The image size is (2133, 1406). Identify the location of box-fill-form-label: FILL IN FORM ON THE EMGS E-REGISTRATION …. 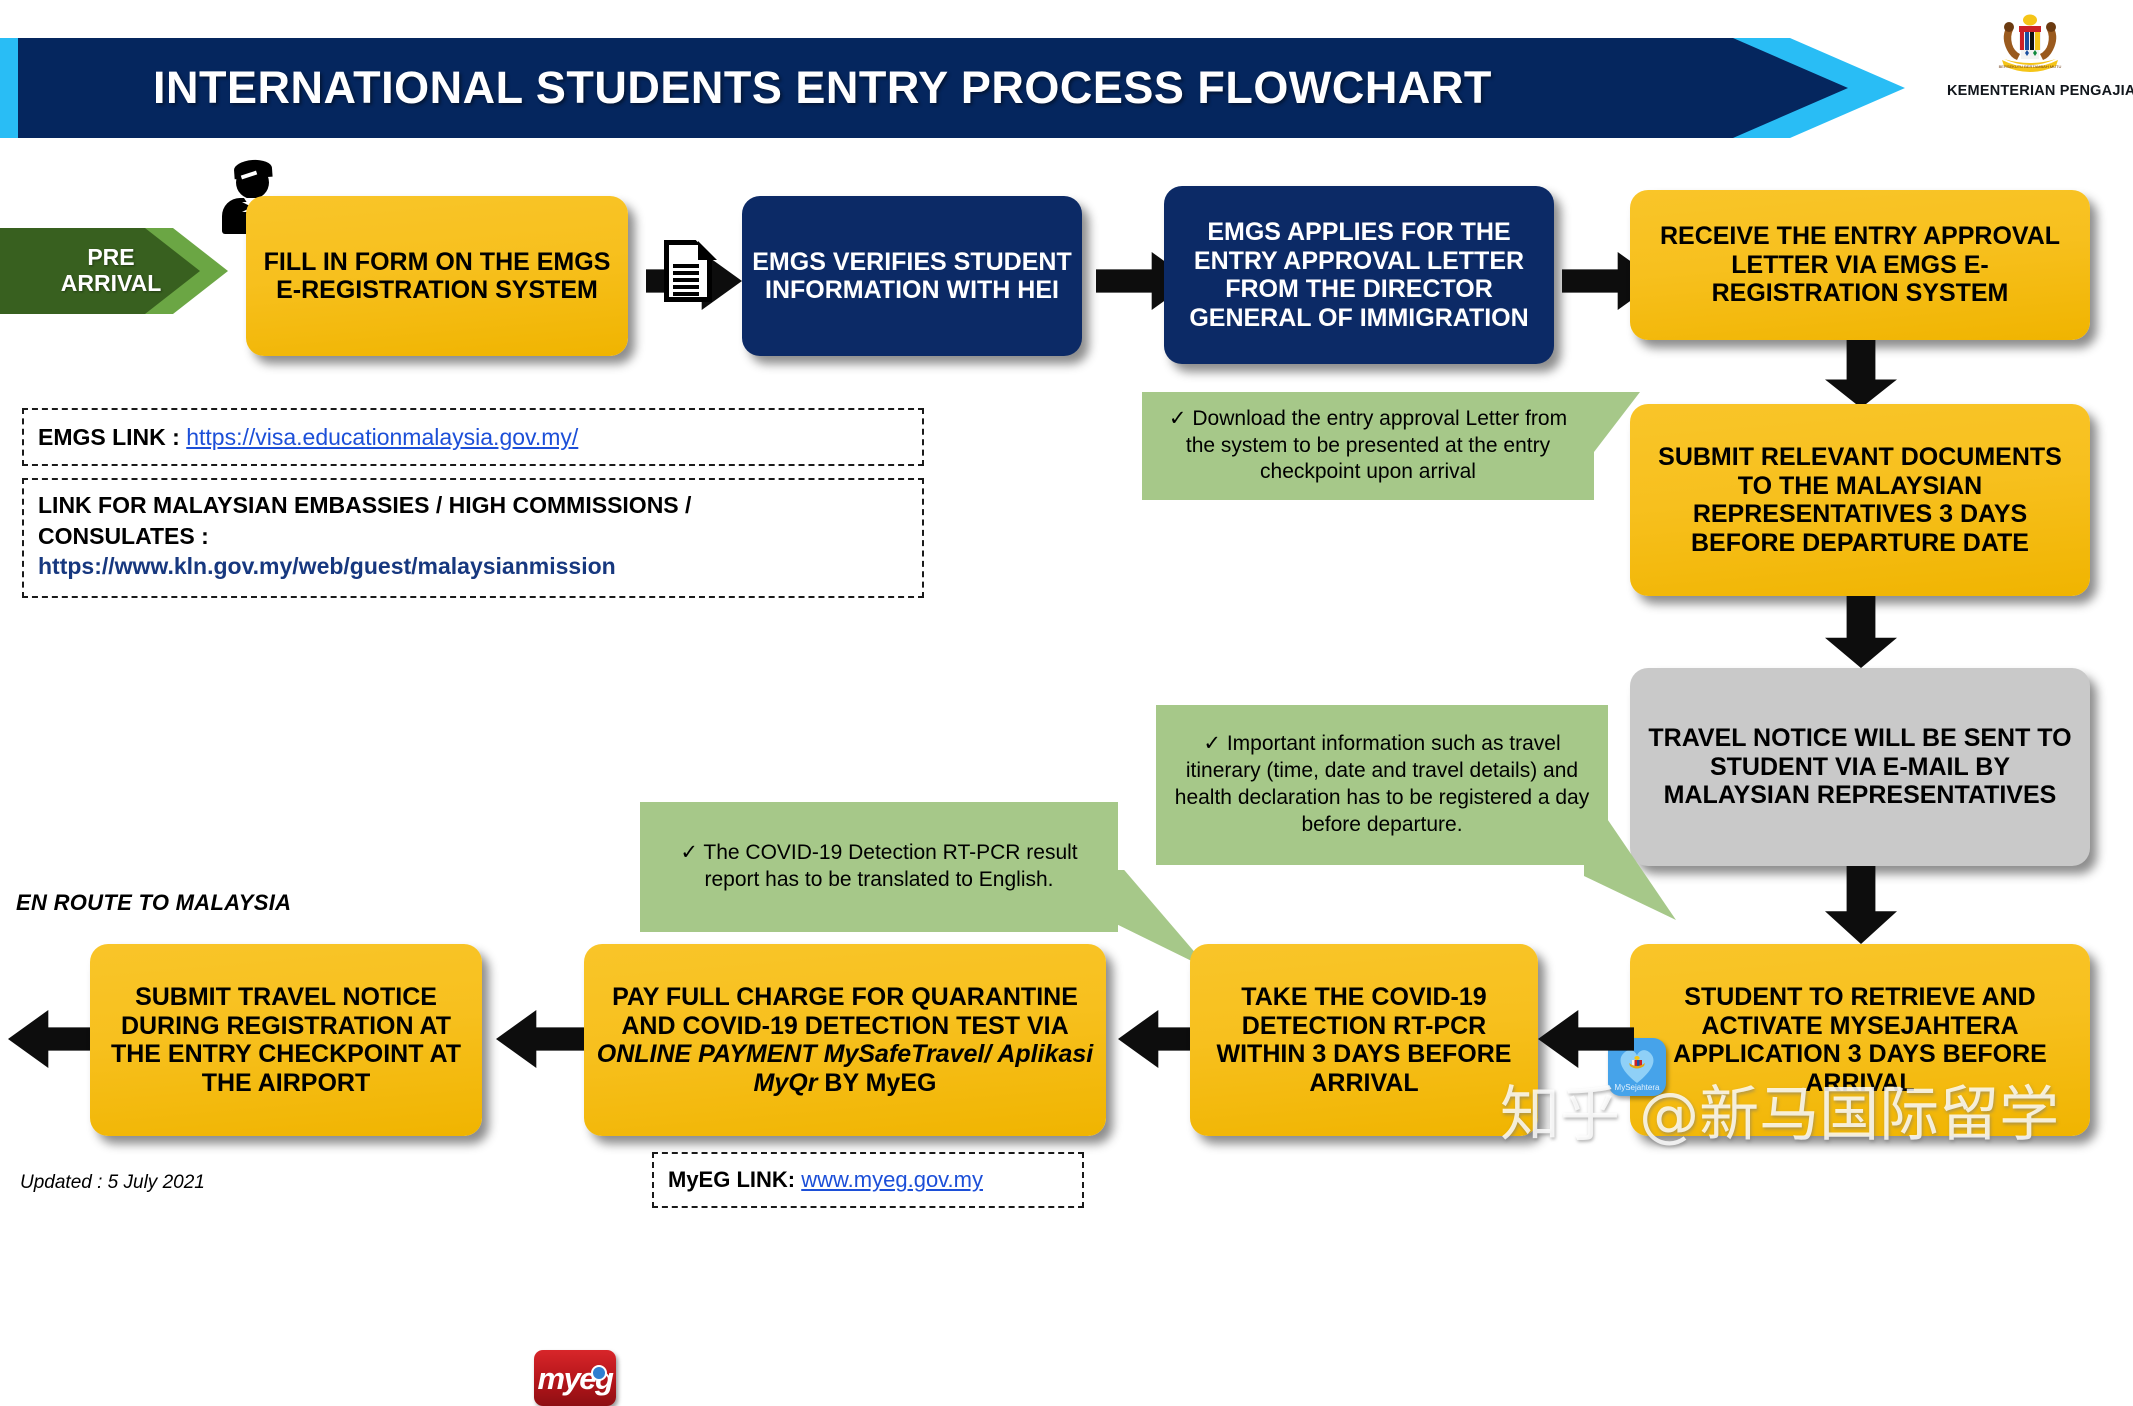
(437, 276).